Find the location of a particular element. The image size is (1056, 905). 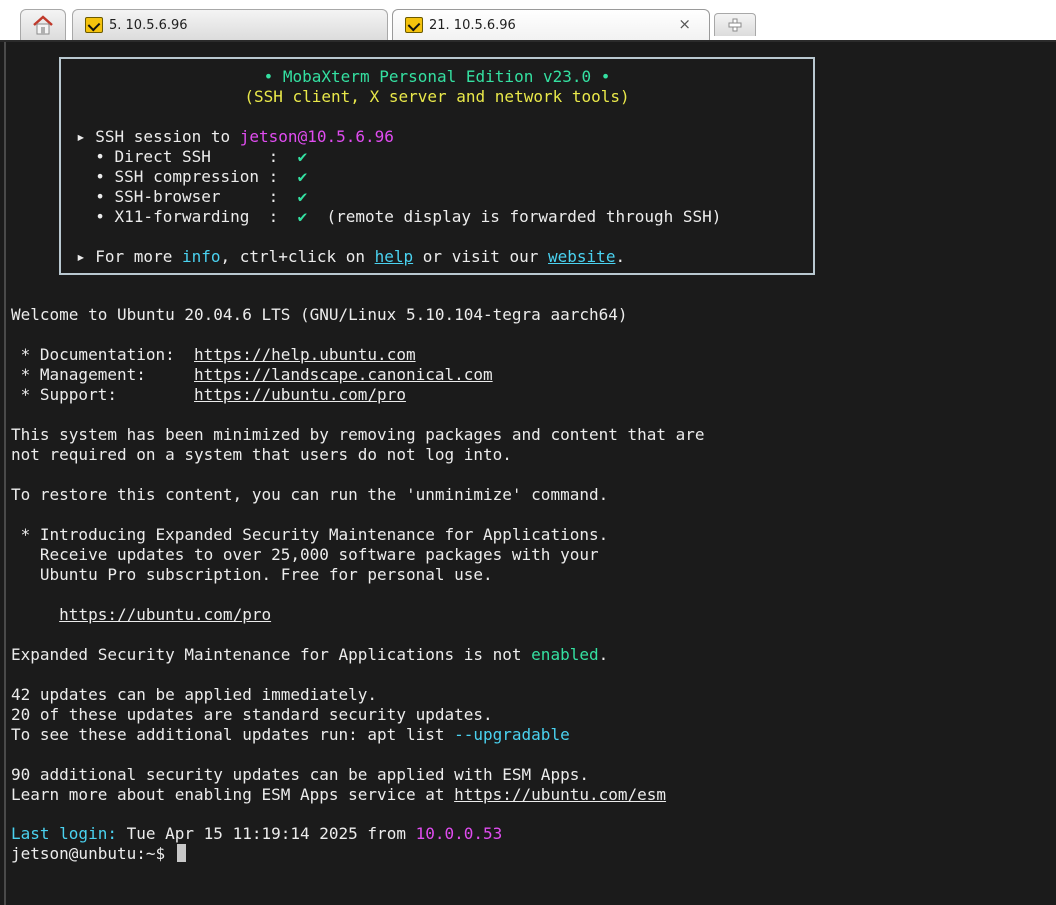

close-tab-icon: × is located at coordinates (684, 24).